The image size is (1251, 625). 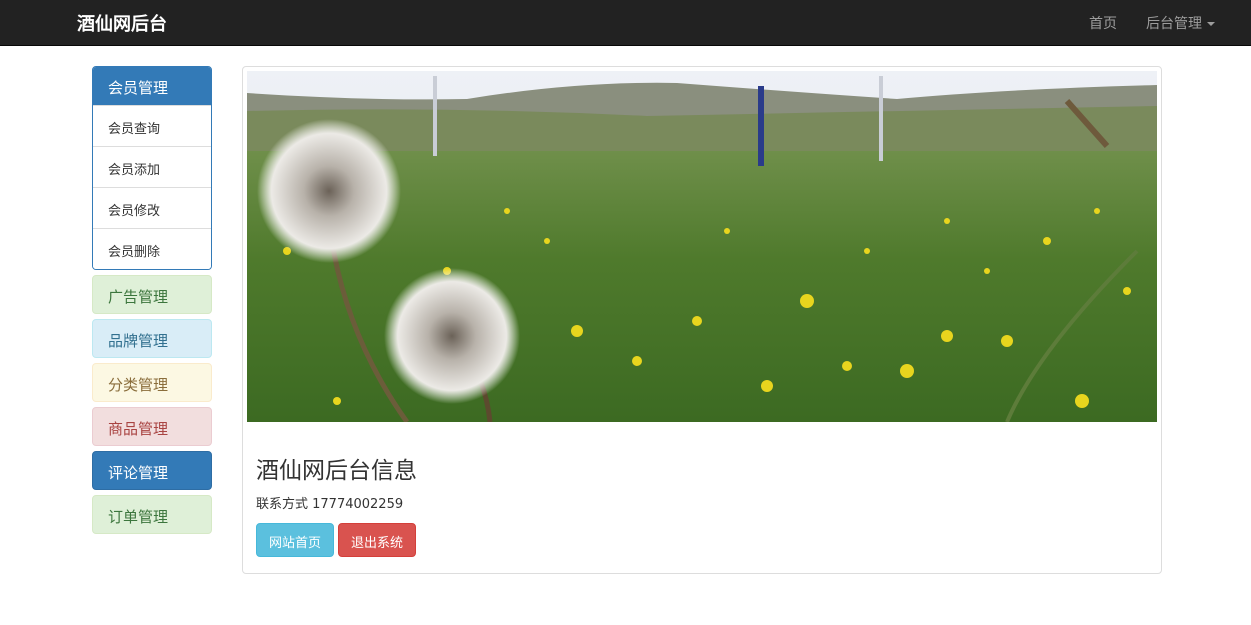 What do you see at coordinates (122, 23) in the screenshot?
I see `brand-link: 酒仙网后台` at bounding box center [122, 23].